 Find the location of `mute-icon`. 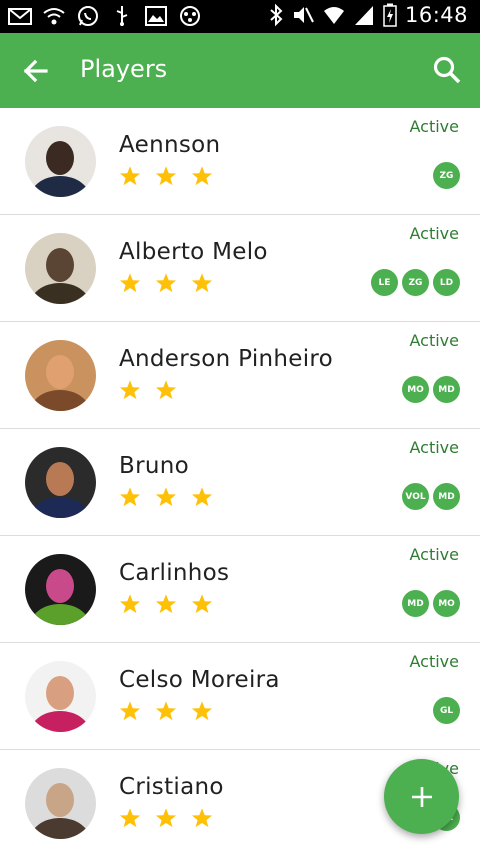

mute-icon is located at coordinates (303, 15).